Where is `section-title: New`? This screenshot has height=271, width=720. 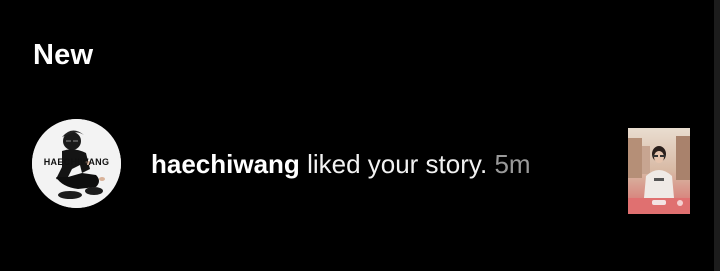 section-title: New is located at coordinates (63, 55).